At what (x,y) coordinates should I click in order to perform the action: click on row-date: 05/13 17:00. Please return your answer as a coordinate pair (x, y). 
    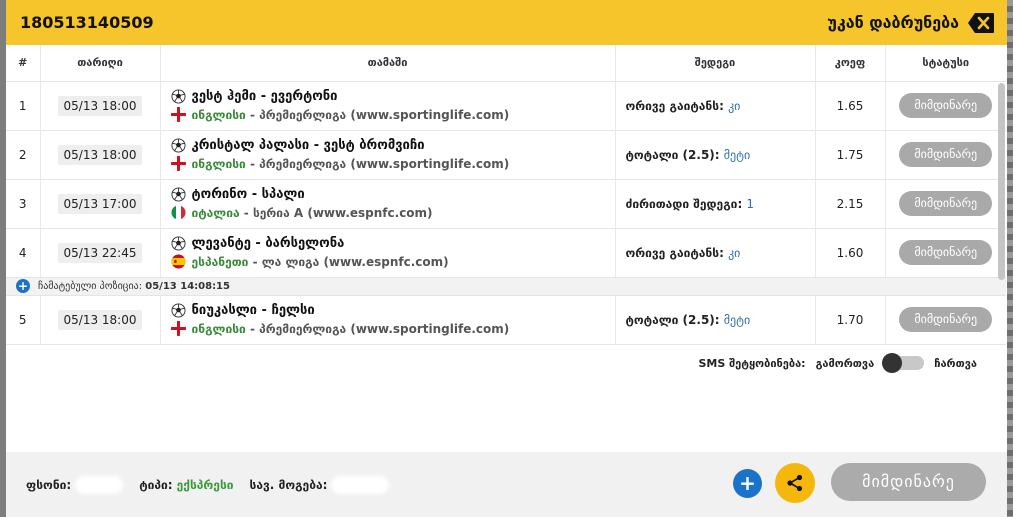
    Looking at the image, I should click on (100, 204).